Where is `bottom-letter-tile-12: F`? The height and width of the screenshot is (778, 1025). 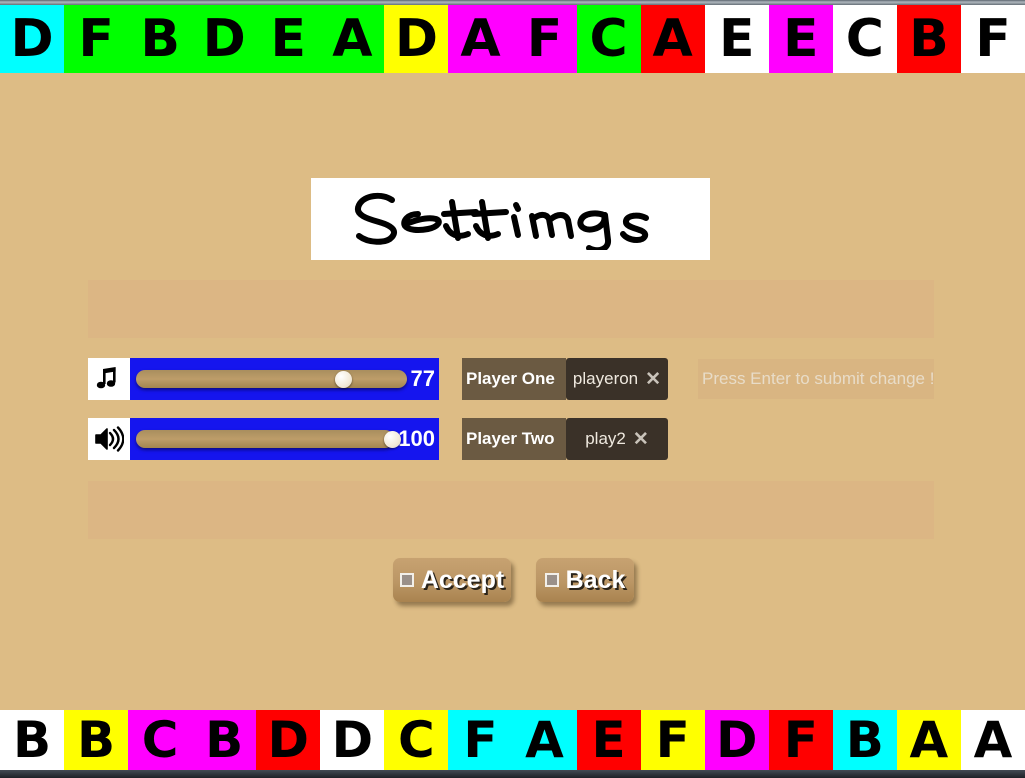 bottom-letter-tile-12: F is located at coordinates (800, 740).